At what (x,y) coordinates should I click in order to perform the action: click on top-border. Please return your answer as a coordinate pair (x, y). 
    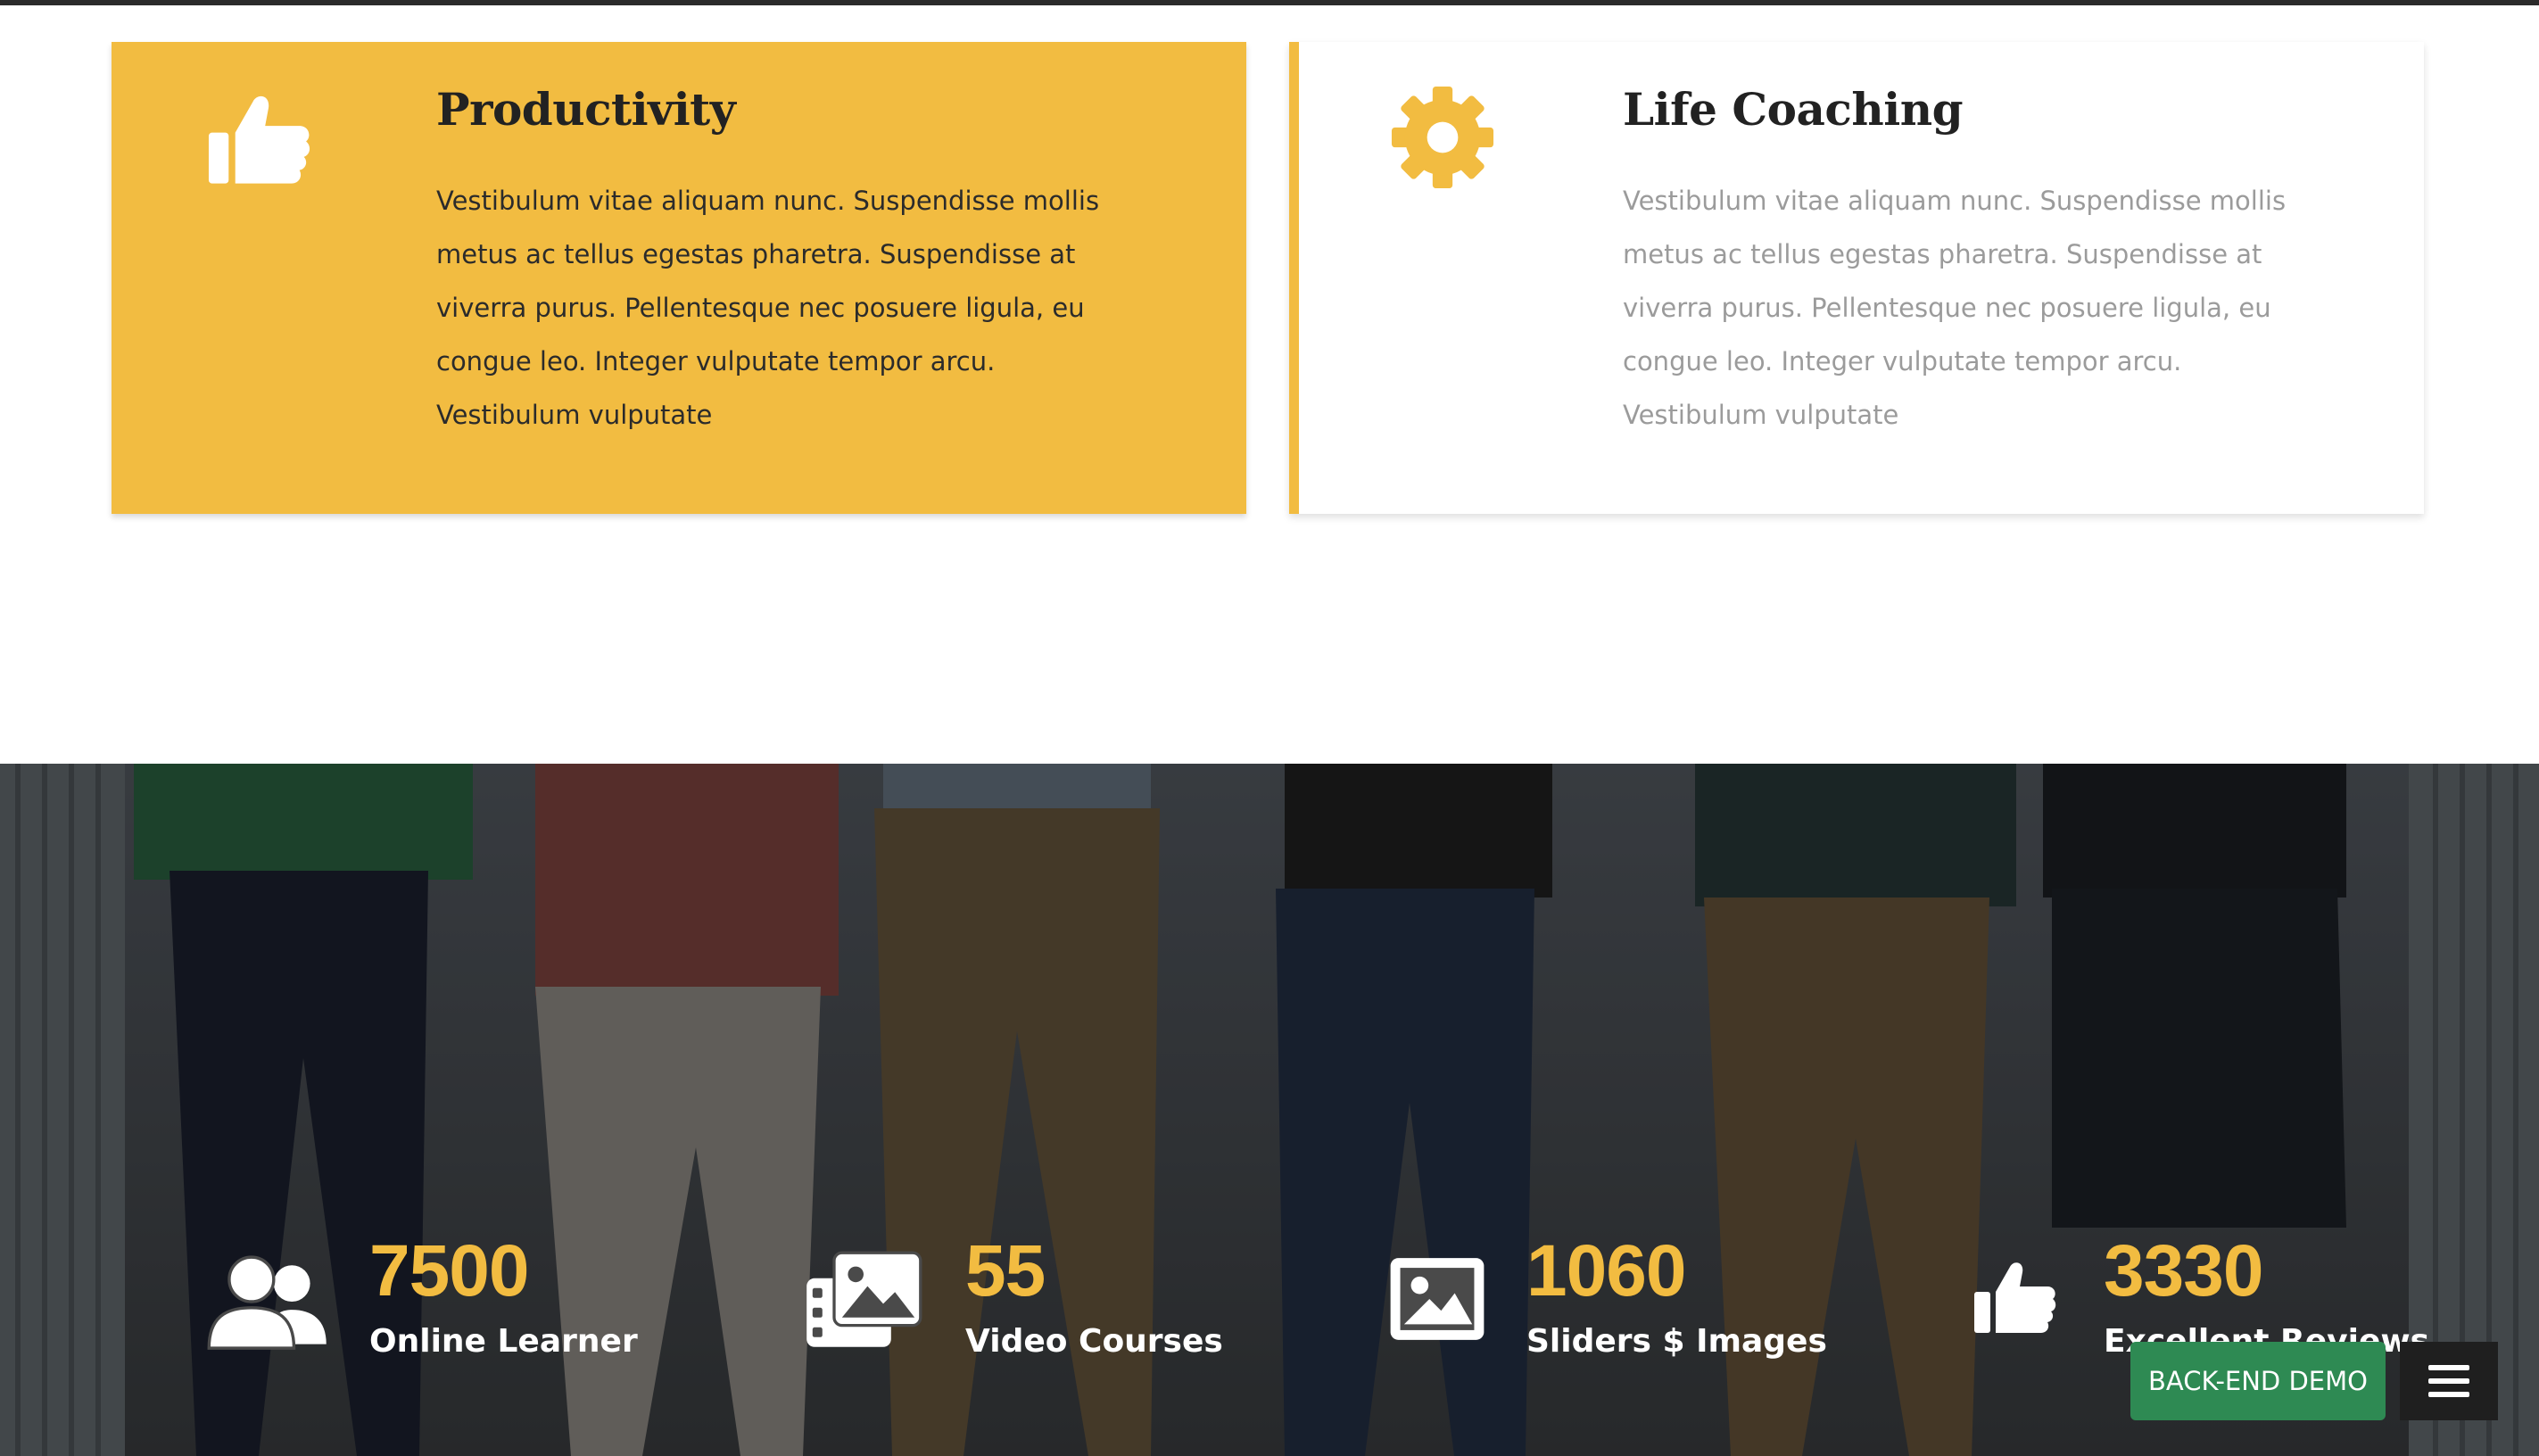
    Looking at the image, I should click on (1269, 2).